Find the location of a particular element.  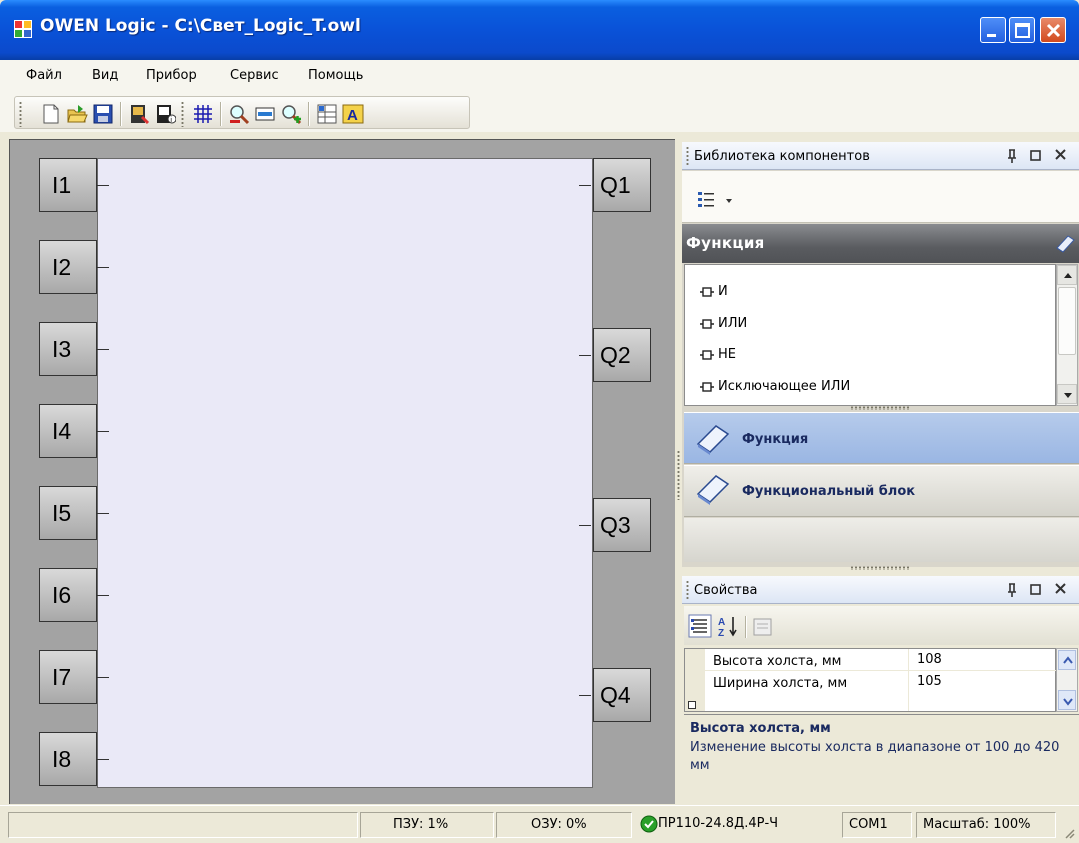

open-file-icon is located at coordinates (77, 114).